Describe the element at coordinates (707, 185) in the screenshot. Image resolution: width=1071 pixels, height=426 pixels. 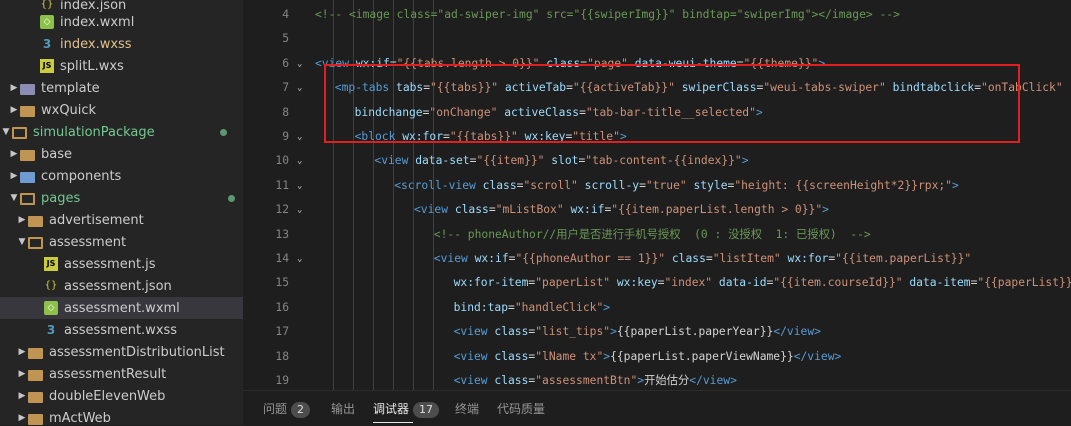
I see `code-token: style` at that location.